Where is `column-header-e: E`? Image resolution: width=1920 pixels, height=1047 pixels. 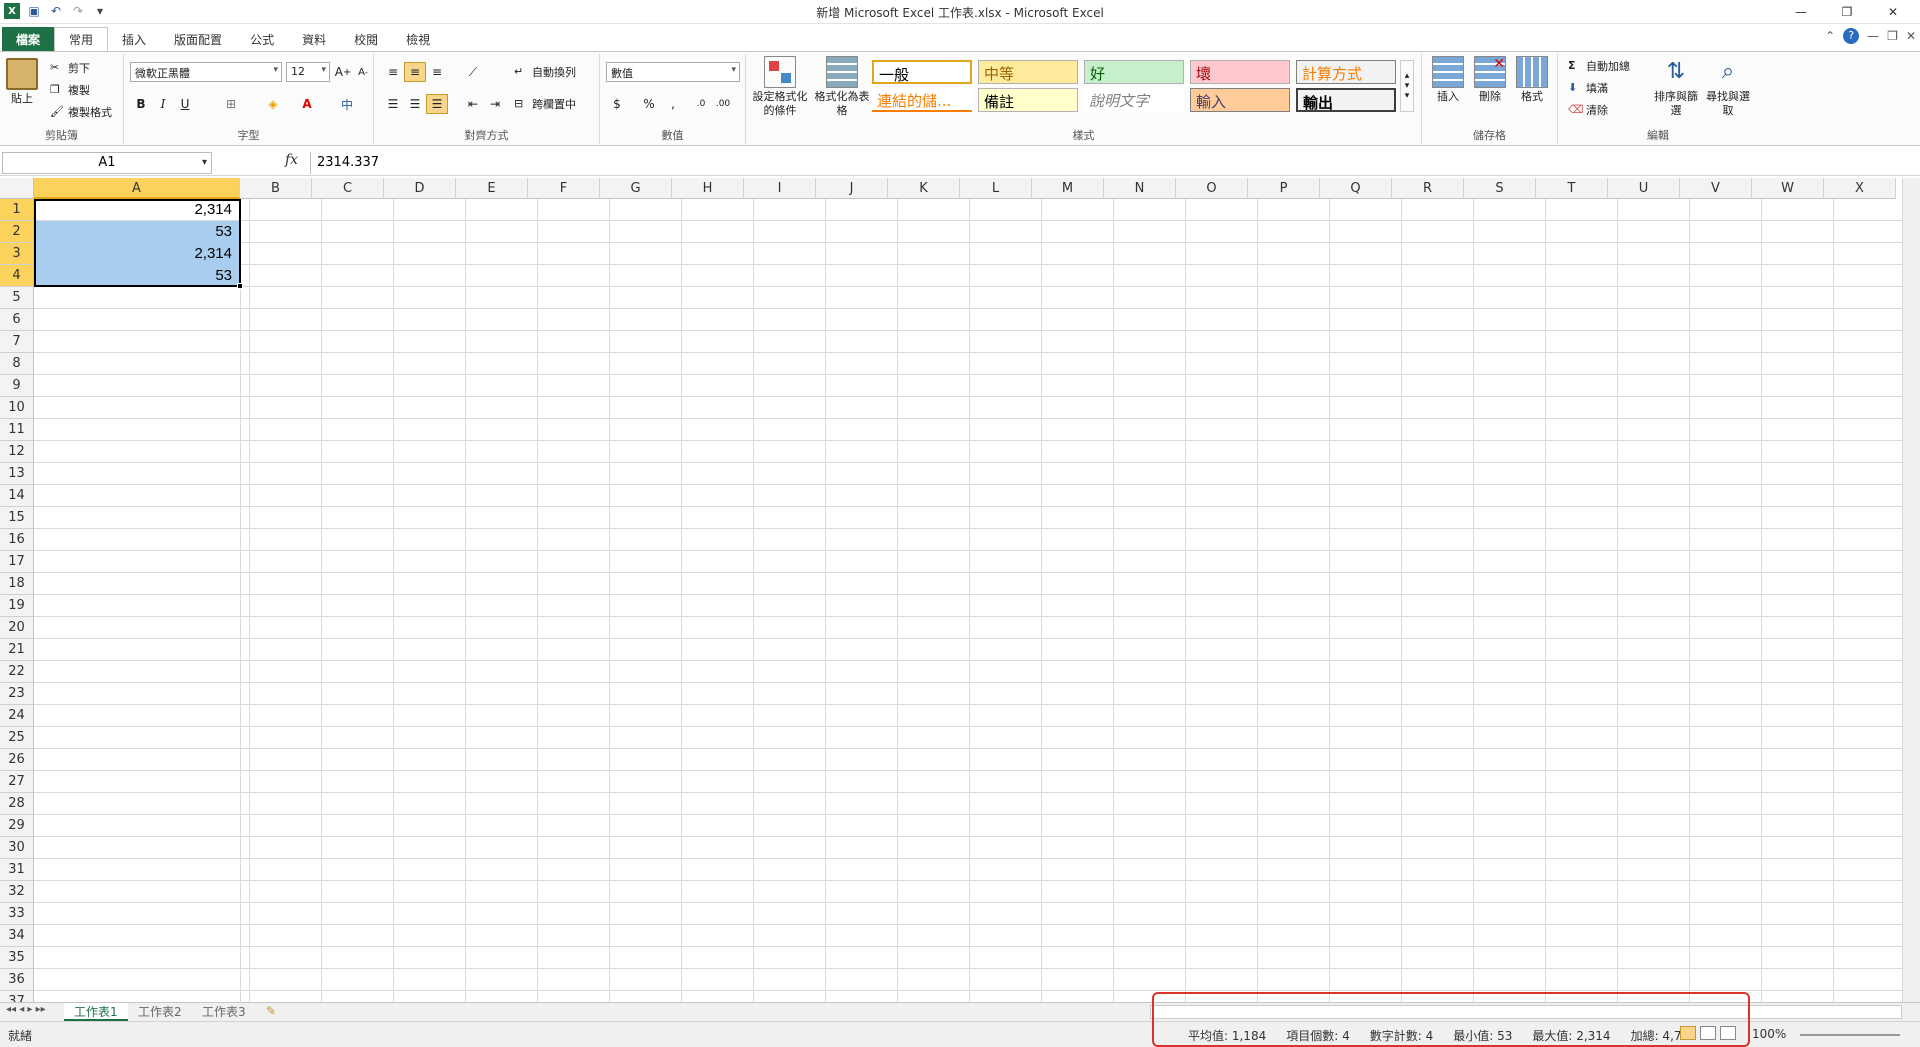
column-header-e: E is located at coordinates (492, 188).